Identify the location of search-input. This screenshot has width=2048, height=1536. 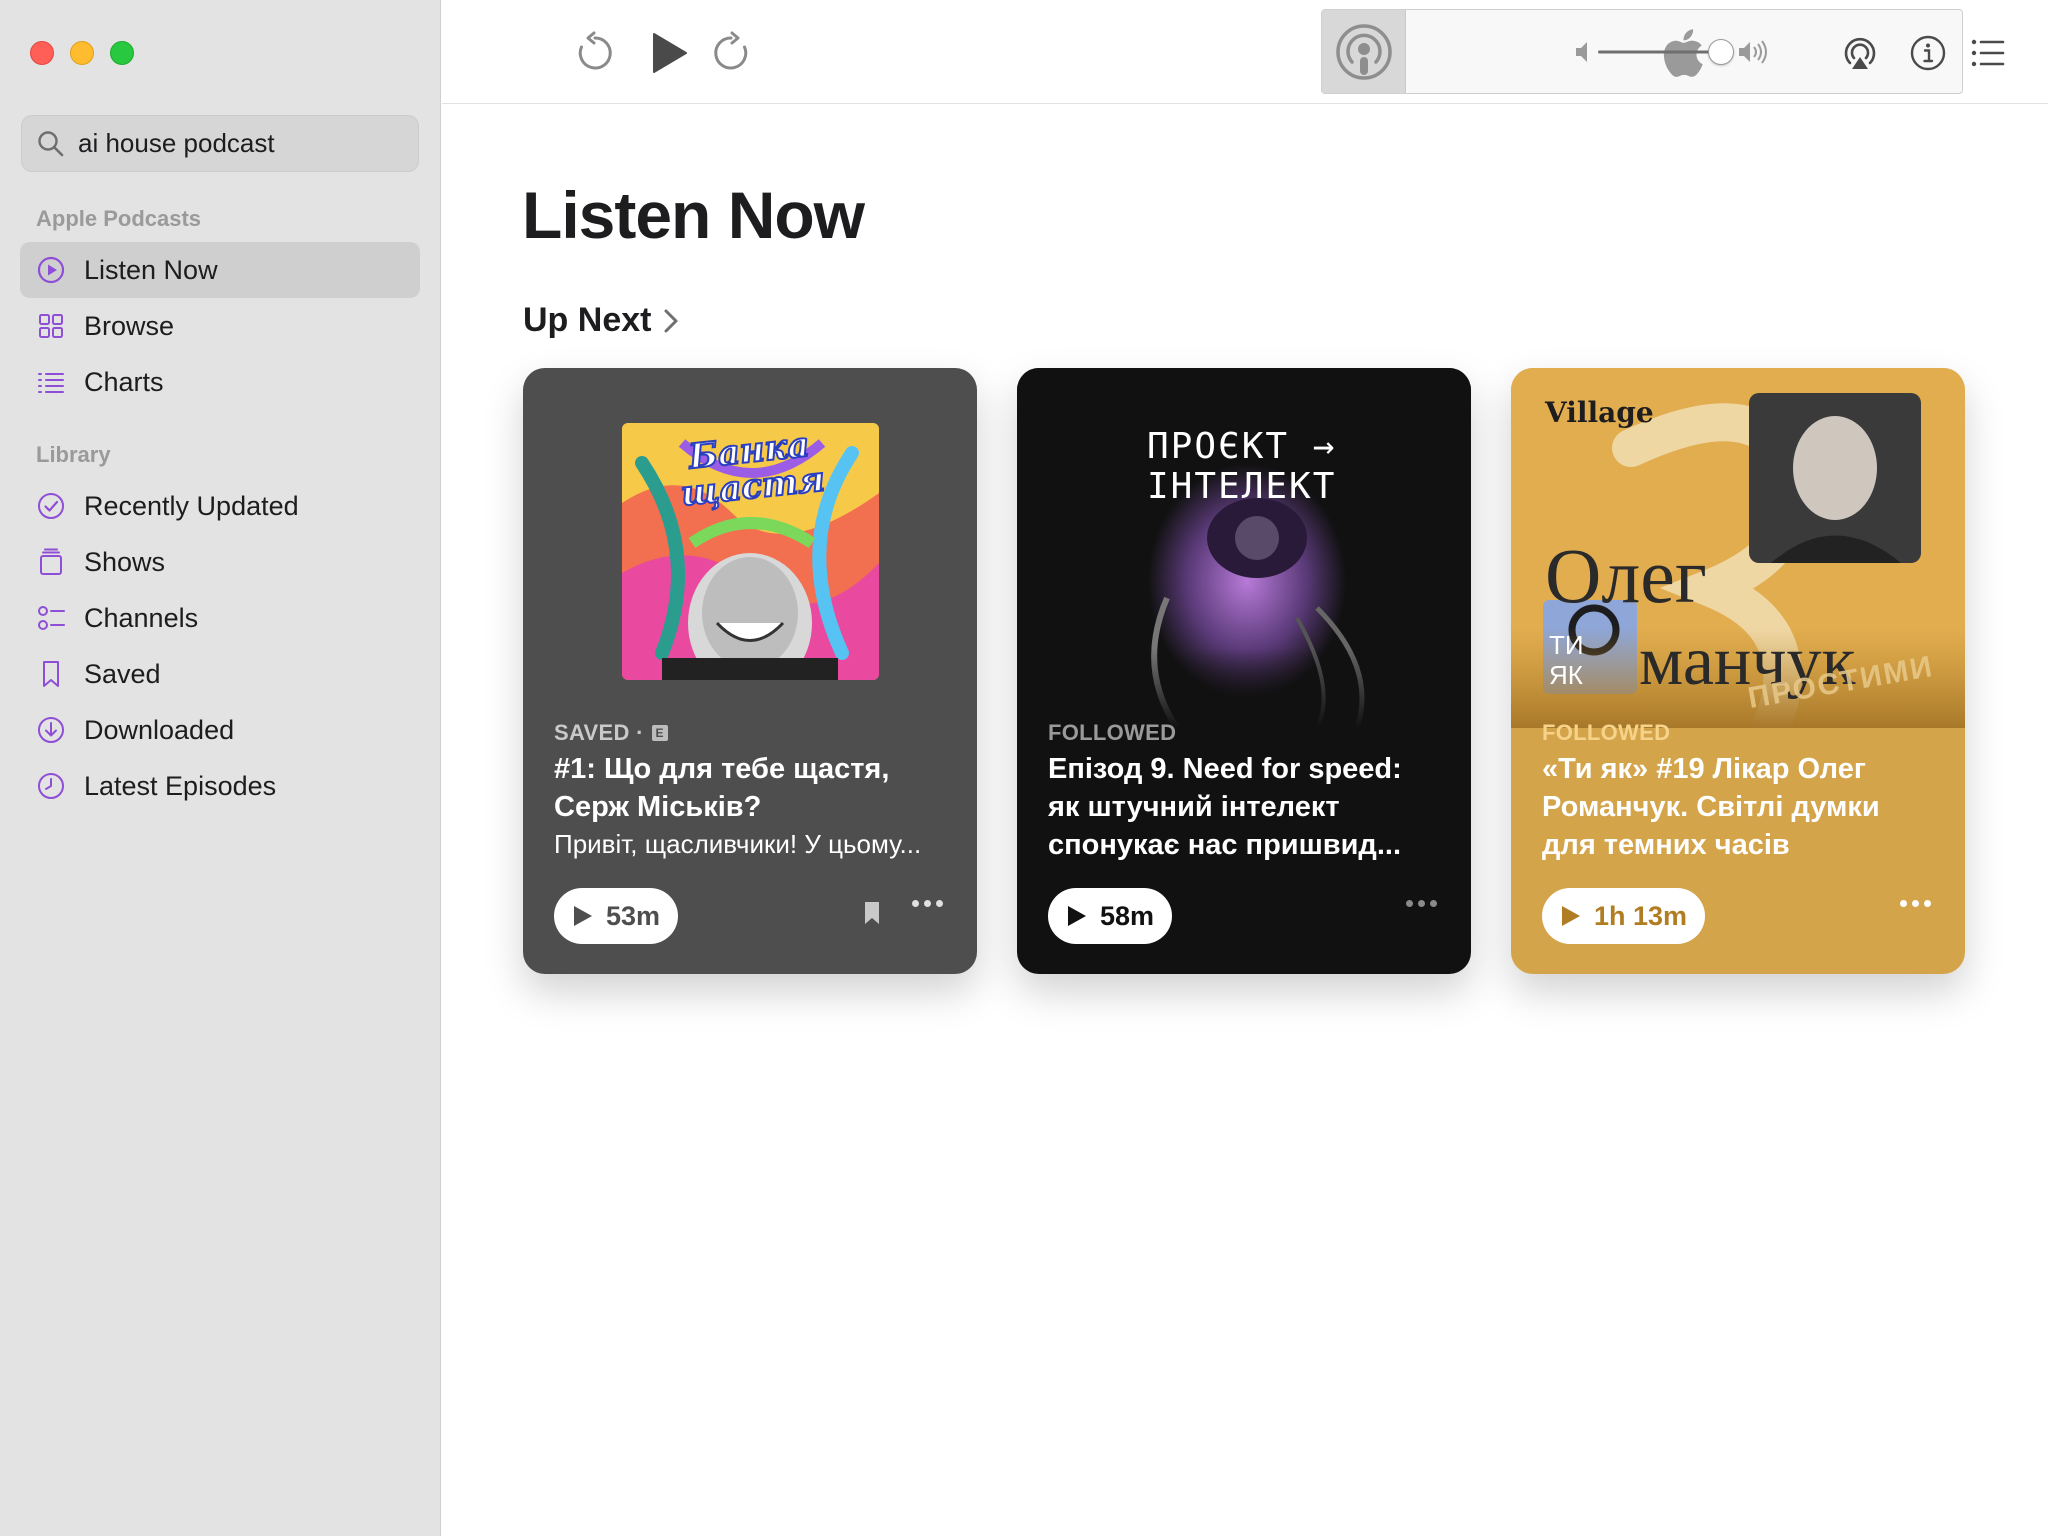
(238, 143).